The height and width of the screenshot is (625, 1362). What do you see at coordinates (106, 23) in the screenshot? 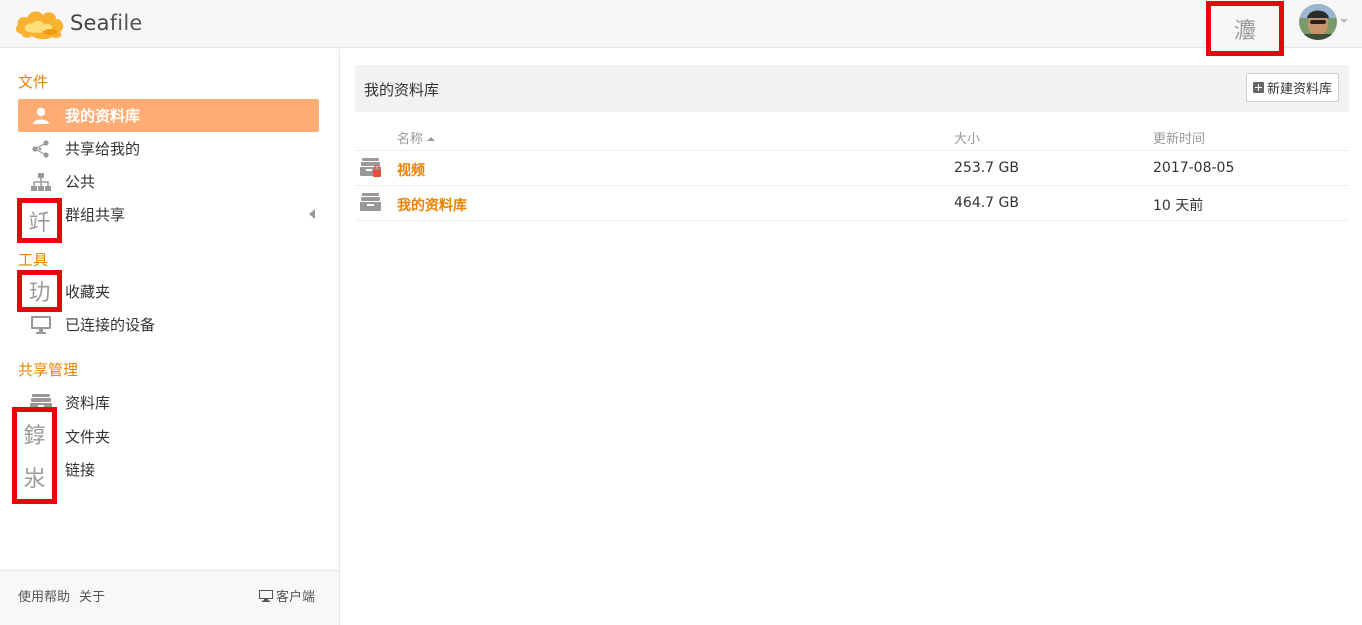
I see `logo-text: Seafile` at bounding box center [106, 23].